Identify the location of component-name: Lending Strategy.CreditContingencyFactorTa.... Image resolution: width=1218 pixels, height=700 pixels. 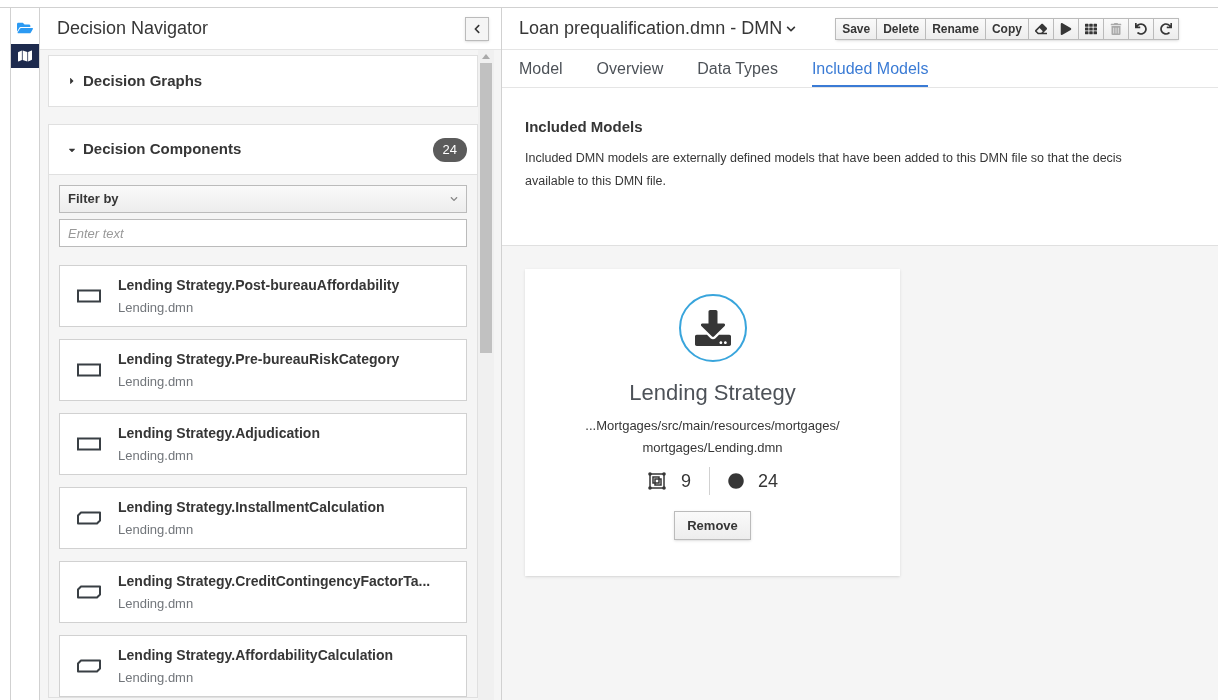
(274, 581).